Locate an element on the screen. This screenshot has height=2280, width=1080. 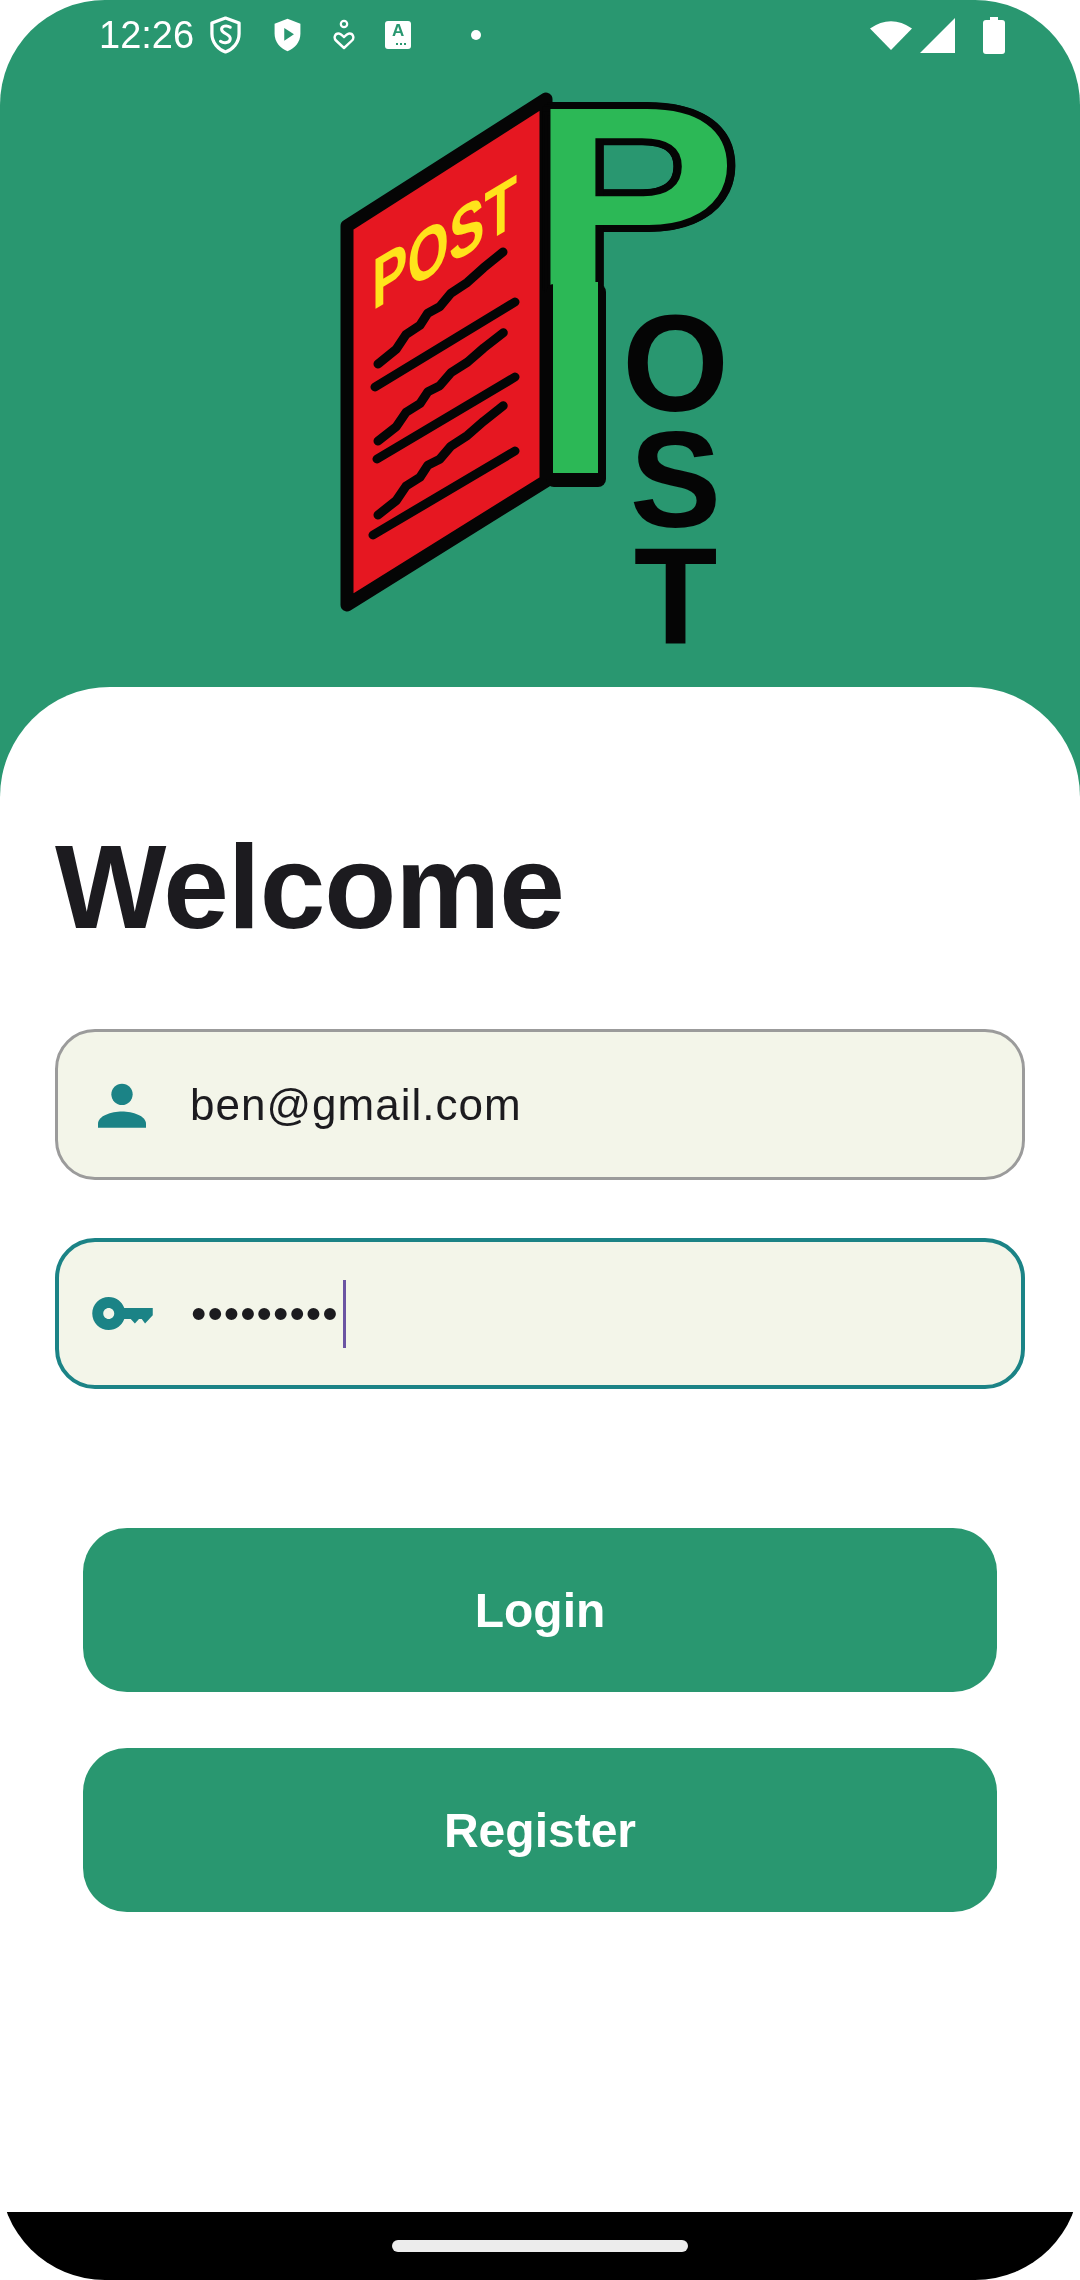
register-button: Register is located at coordinates (540, 1830).